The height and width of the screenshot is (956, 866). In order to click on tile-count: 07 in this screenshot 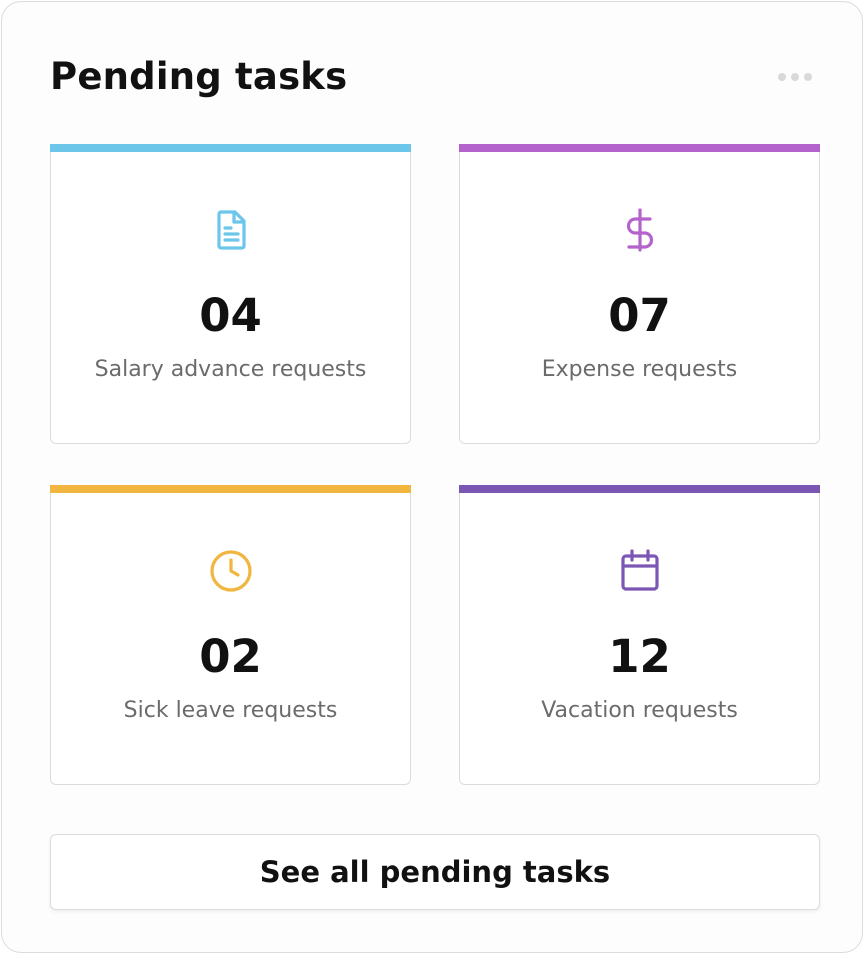, I will do `click(639, 315)`.